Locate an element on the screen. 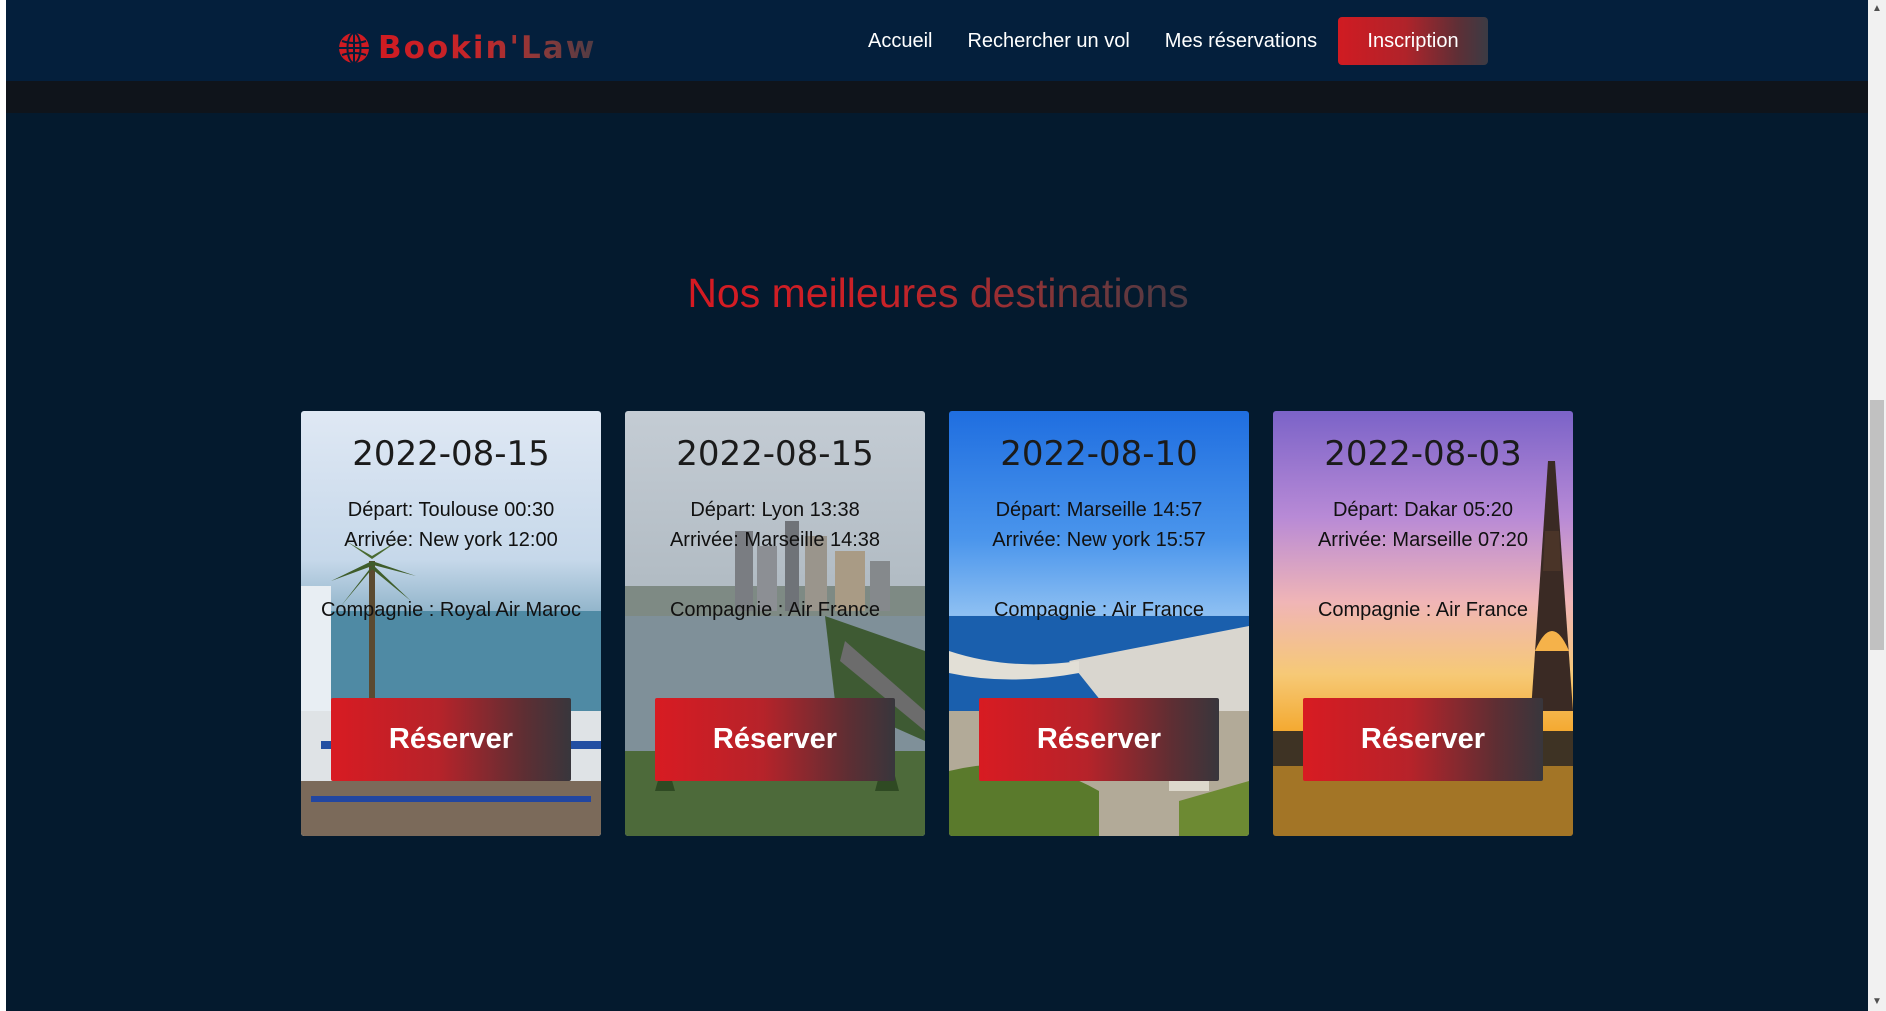 This screenshot has height=1011, width=1886. card-departure: Départ: Marseille 14:57 is located at coordinates (1099, 510).